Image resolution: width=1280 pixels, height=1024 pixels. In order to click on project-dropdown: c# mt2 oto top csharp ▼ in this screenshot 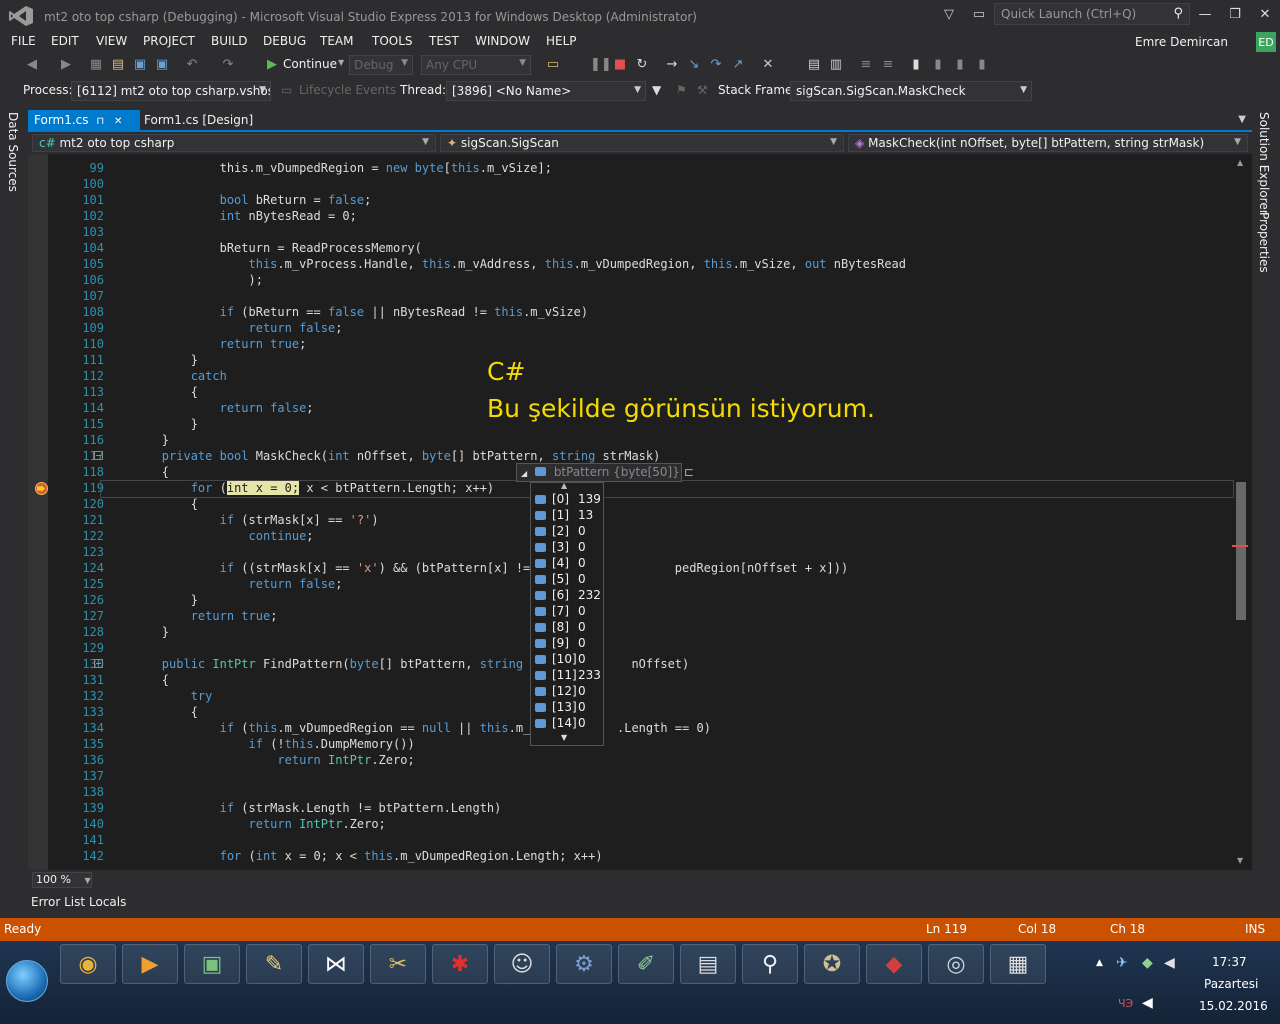, I will do `click(234, 143)`.